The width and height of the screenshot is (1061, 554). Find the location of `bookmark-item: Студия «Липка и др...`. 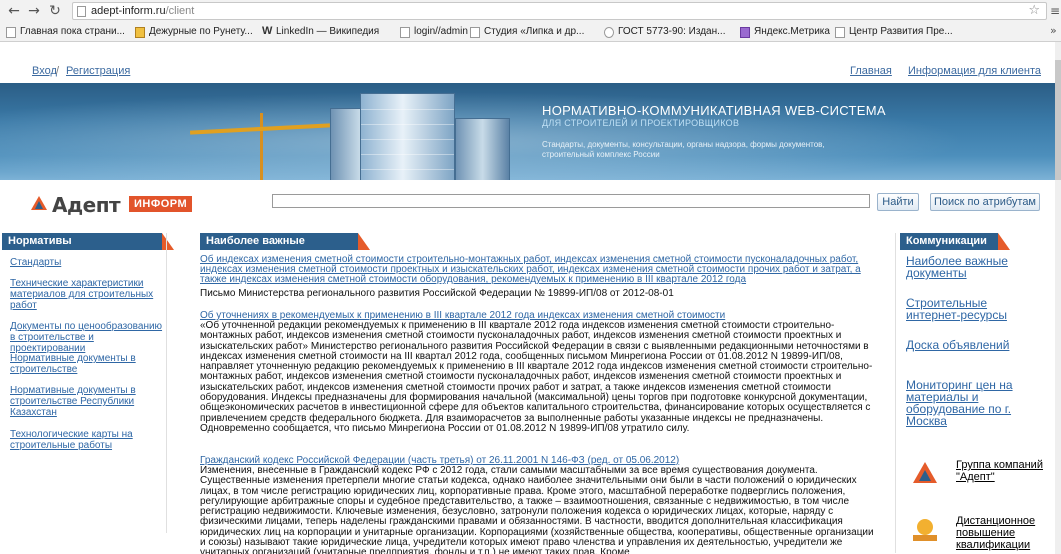

bookmark-item: Студия «Липка и др... is located at coordinates (527, 32).